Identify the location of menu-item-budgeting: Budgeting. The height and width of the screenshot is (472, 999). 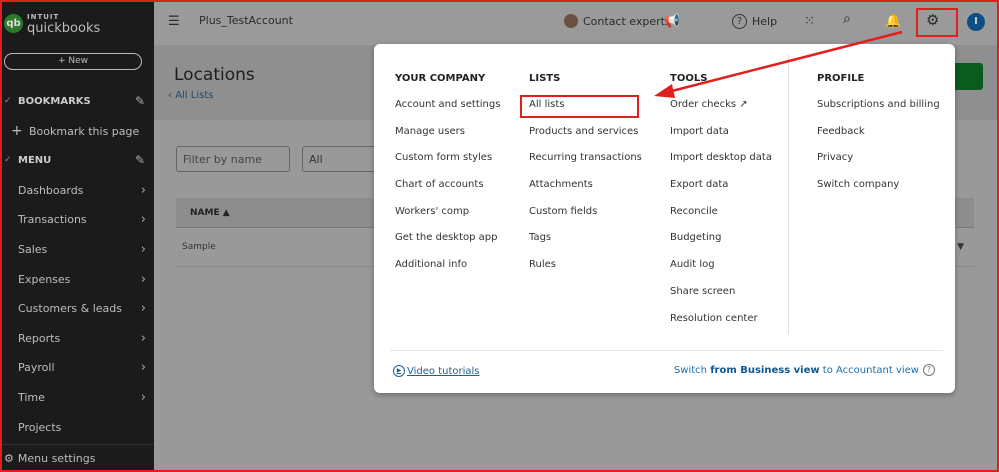
(721, 245).